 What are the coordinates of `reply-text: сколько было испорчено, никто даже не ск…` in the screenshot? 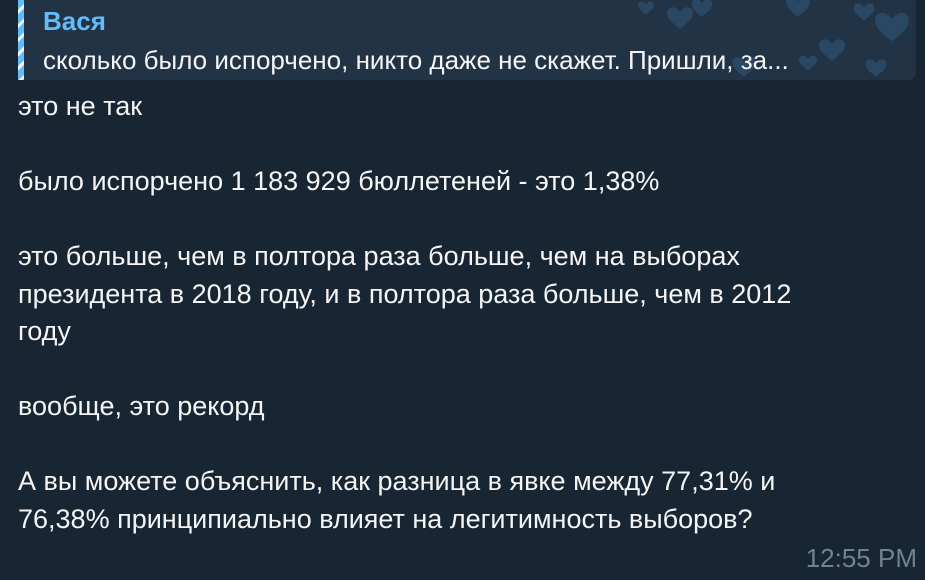 It's located at (416, 60).